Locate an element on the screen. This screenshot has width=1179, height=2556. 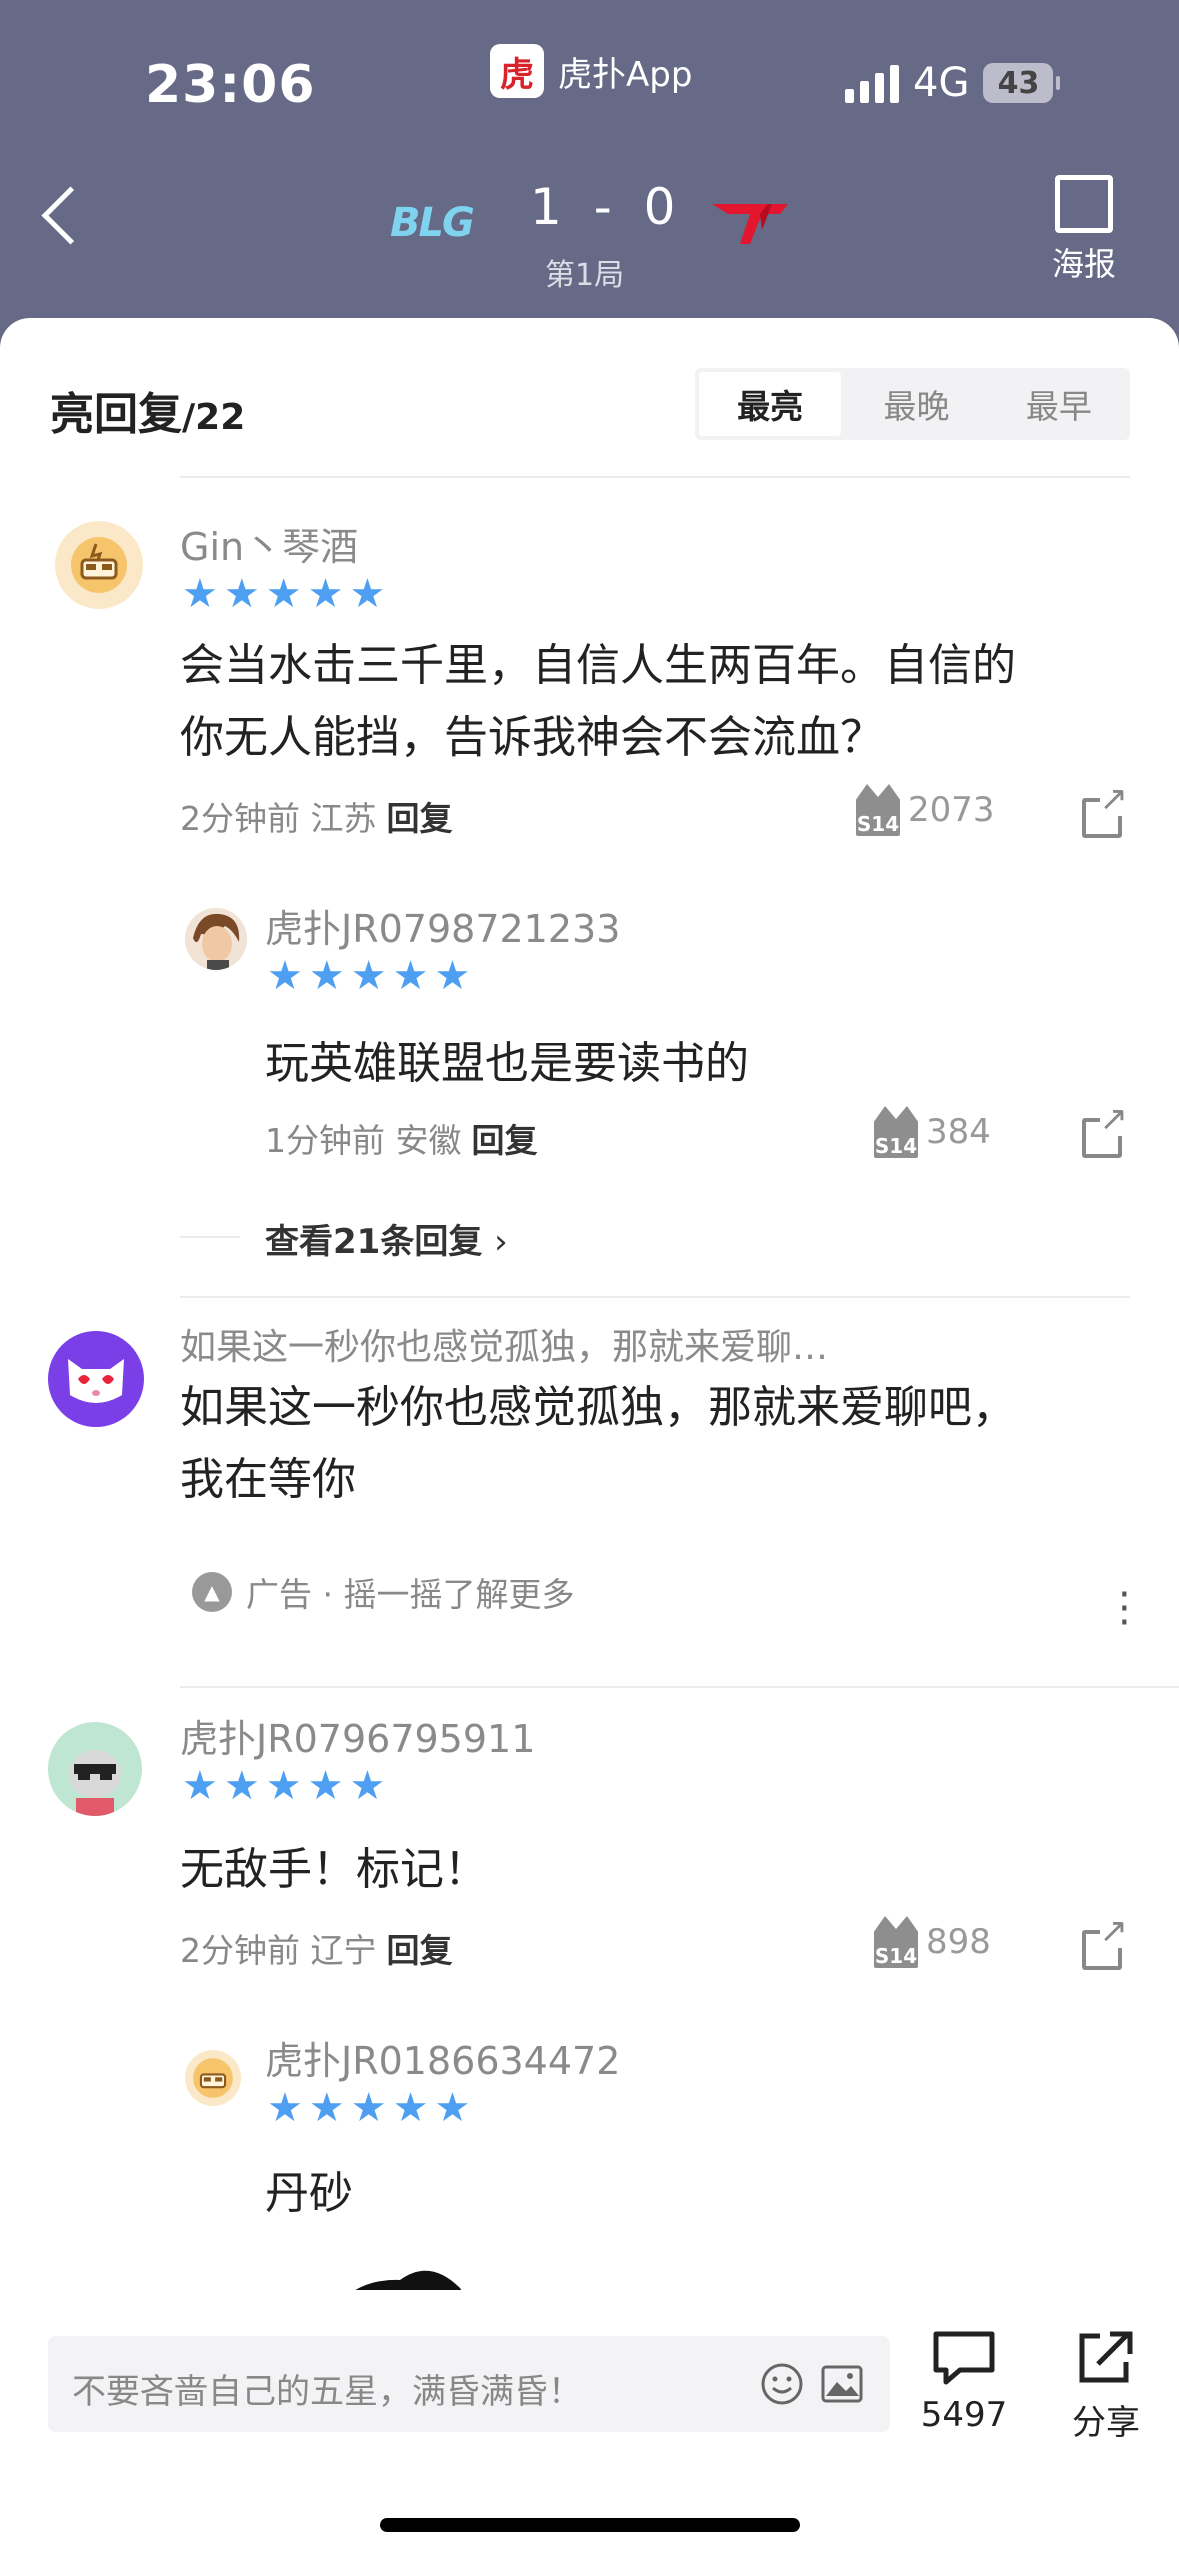
share-button: 分享 is located at coordinates (1106, 2387).